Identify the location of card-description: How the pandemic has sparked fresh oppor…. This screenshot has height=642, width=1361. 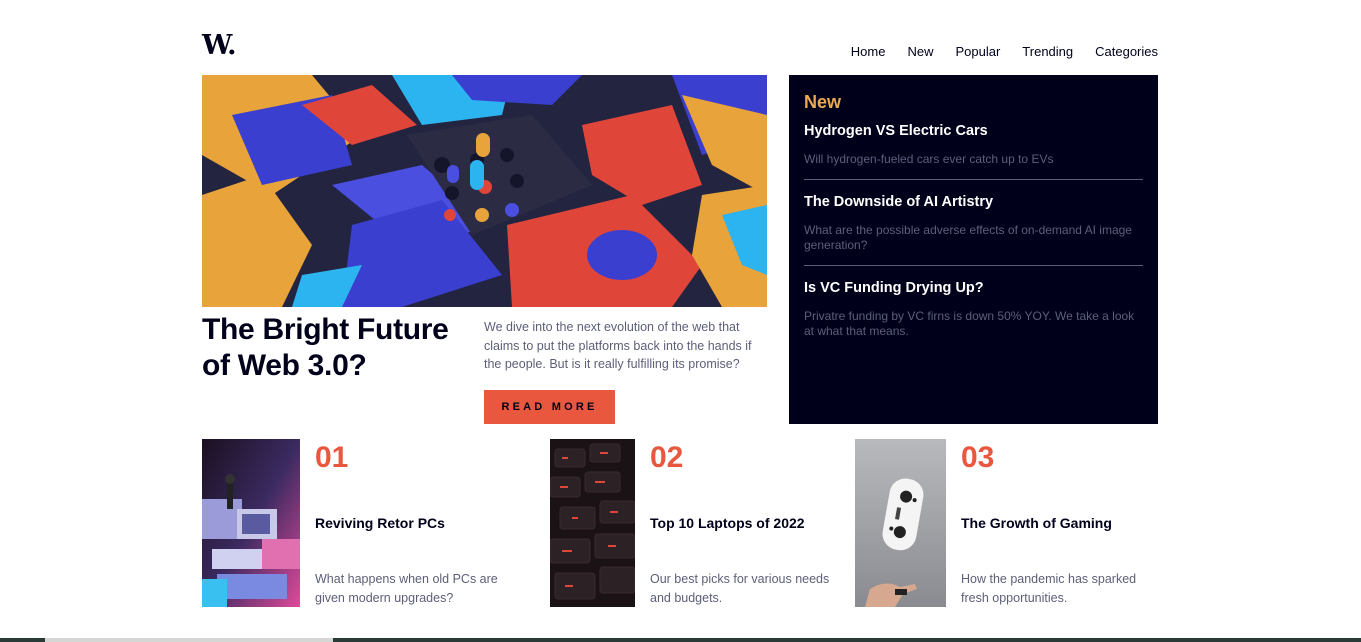
(1049, 588).